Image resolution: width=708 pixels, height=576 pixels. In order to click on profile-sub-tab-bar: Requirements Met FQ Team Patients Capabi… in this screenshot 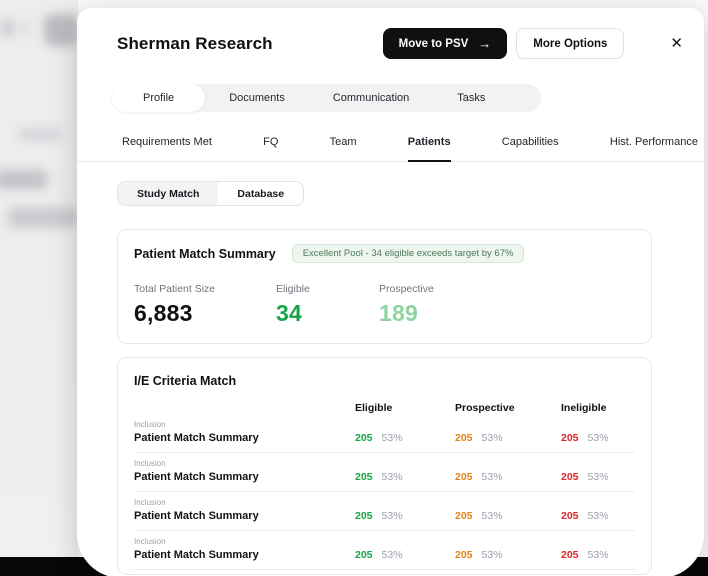, I will do `click(390, 149)`.